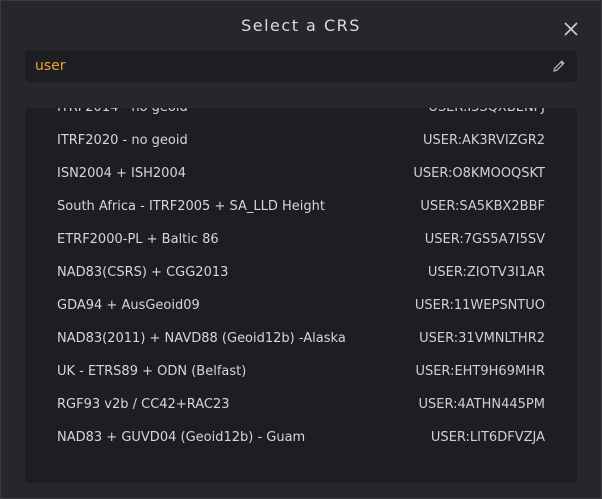 The height and width of the screenshot is (499, 602). What do you see at coordinates (486, 111) in the screenshot?
I see `crs-id: USER:I3SQXBENFJ` at bounding box center [486, 111].